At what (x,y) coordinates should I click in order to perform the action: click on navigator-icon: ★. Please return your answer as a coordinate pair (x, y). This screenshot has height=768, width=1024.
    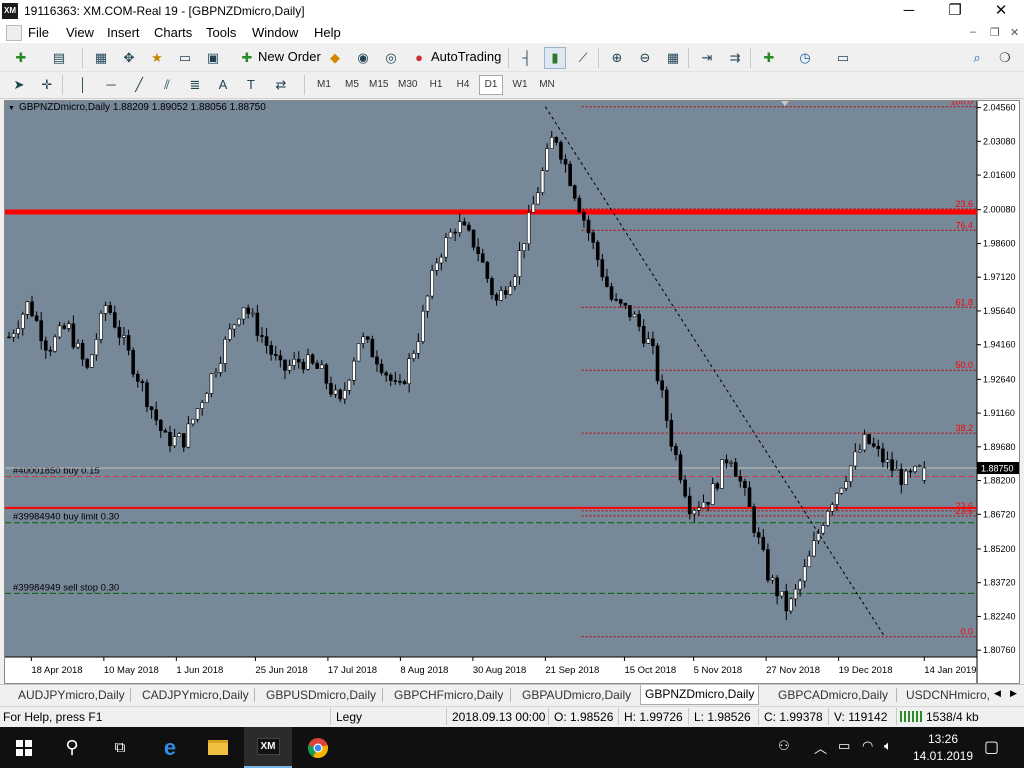
    Looking at the image, I should click on (157, 58).